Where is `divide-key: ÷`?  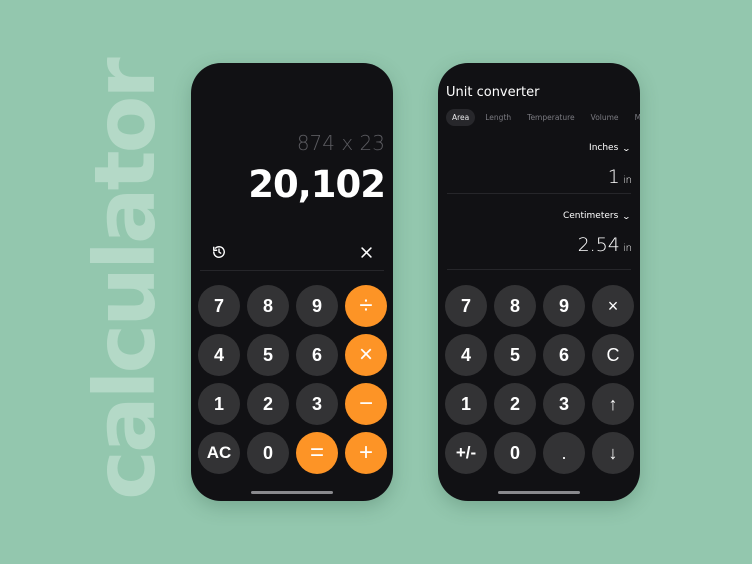
divide-key: ÷ is located at coordinates (366, 306).